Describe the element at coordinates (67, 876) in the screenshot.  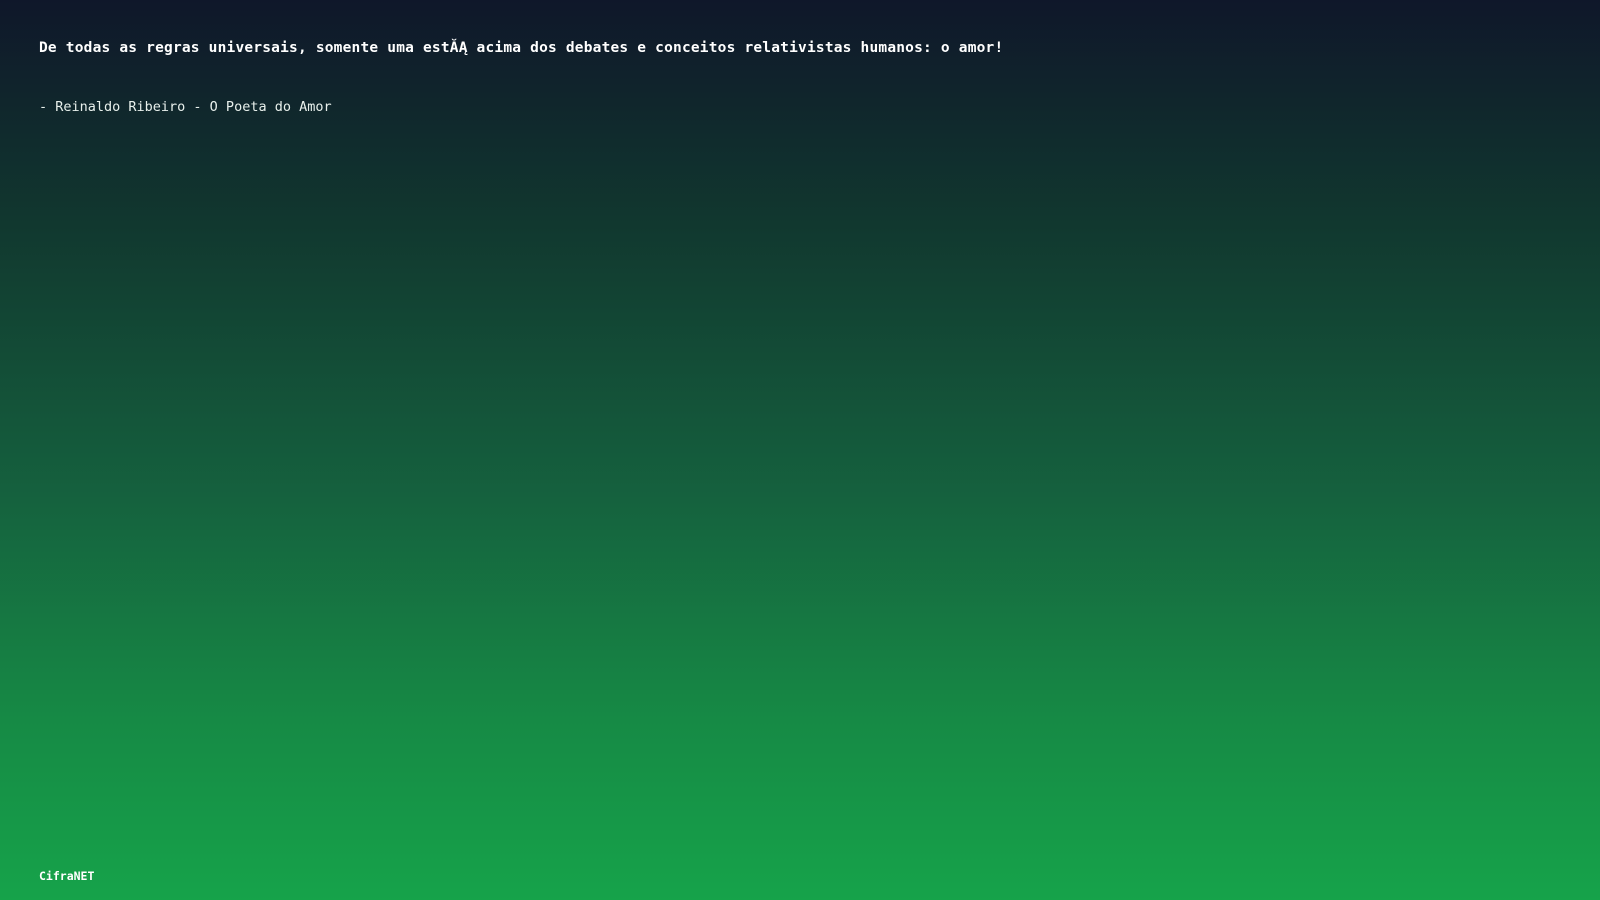
I see `brand-logo-text: CifraNET` at that location.